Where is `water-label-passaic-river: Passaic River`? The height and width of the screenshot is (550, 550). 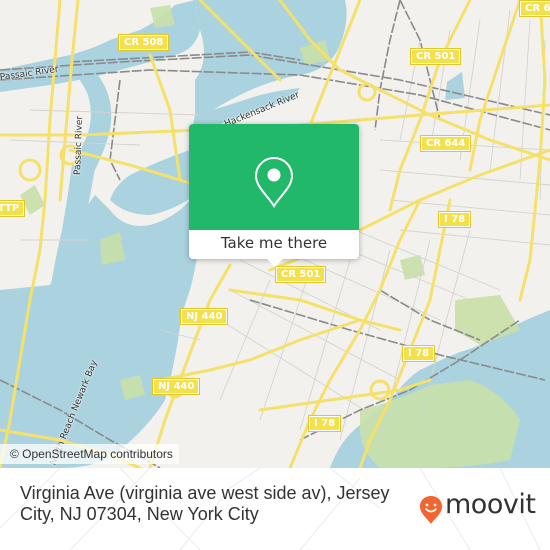 water-label-passaic-river: Passaic River is located at coordinates (79, 145).